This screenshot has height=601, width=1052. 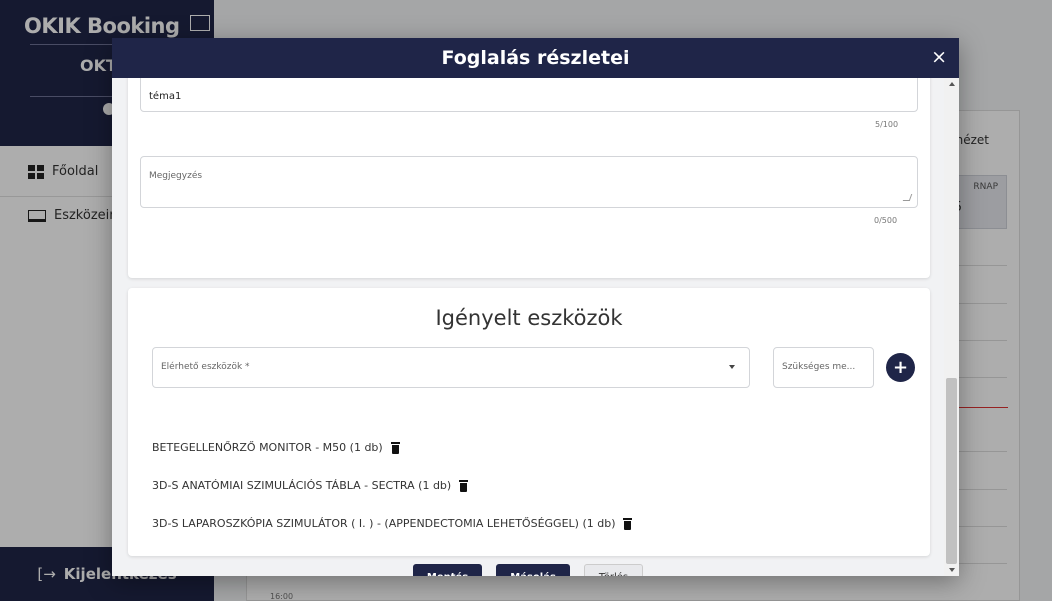 What do you see at coordinates (529, 318) in the screenshot?
I see `devices-title: Igényelt eszközök` at bounding box center [529, 318].